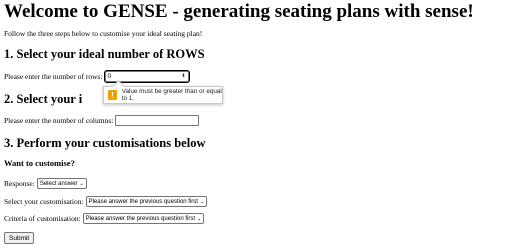 This screenshot has width=512, height=249. I want to click on response-label: Response:, so click(19, 183).